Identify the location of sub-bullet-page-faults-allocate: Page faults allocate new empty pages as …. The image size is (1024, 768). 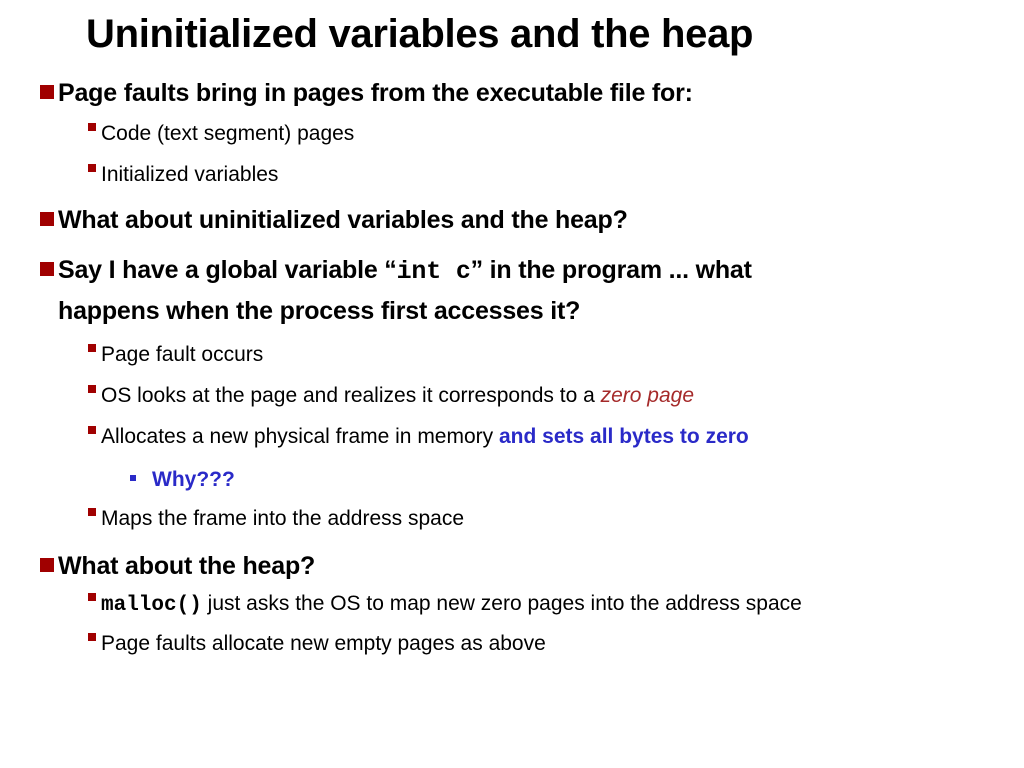
(317, 644).